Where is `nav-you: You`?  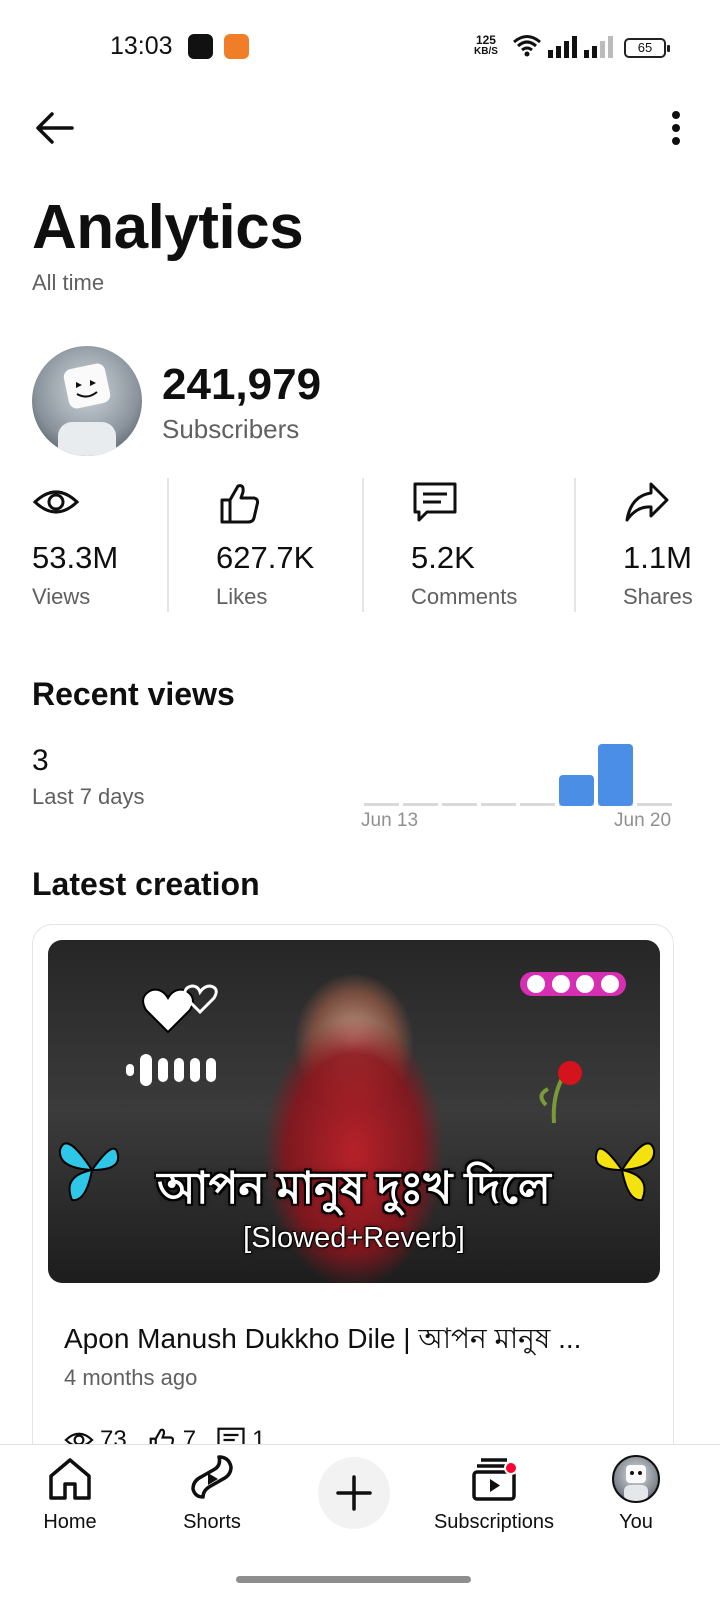 nav-you: You is located at coordinates (636, 1493).